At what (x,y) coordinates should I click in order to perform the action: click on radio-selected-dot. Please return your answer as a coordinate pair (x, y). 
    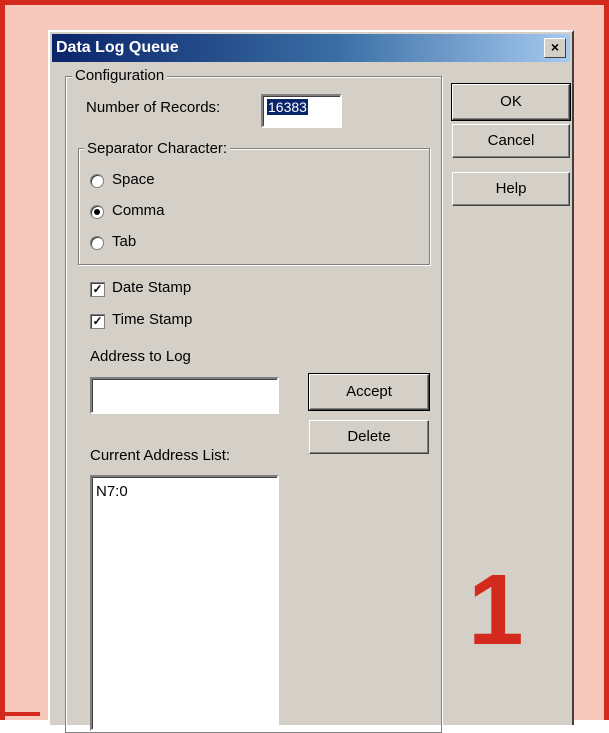
    Looking at the image, I should click on (97, 212).